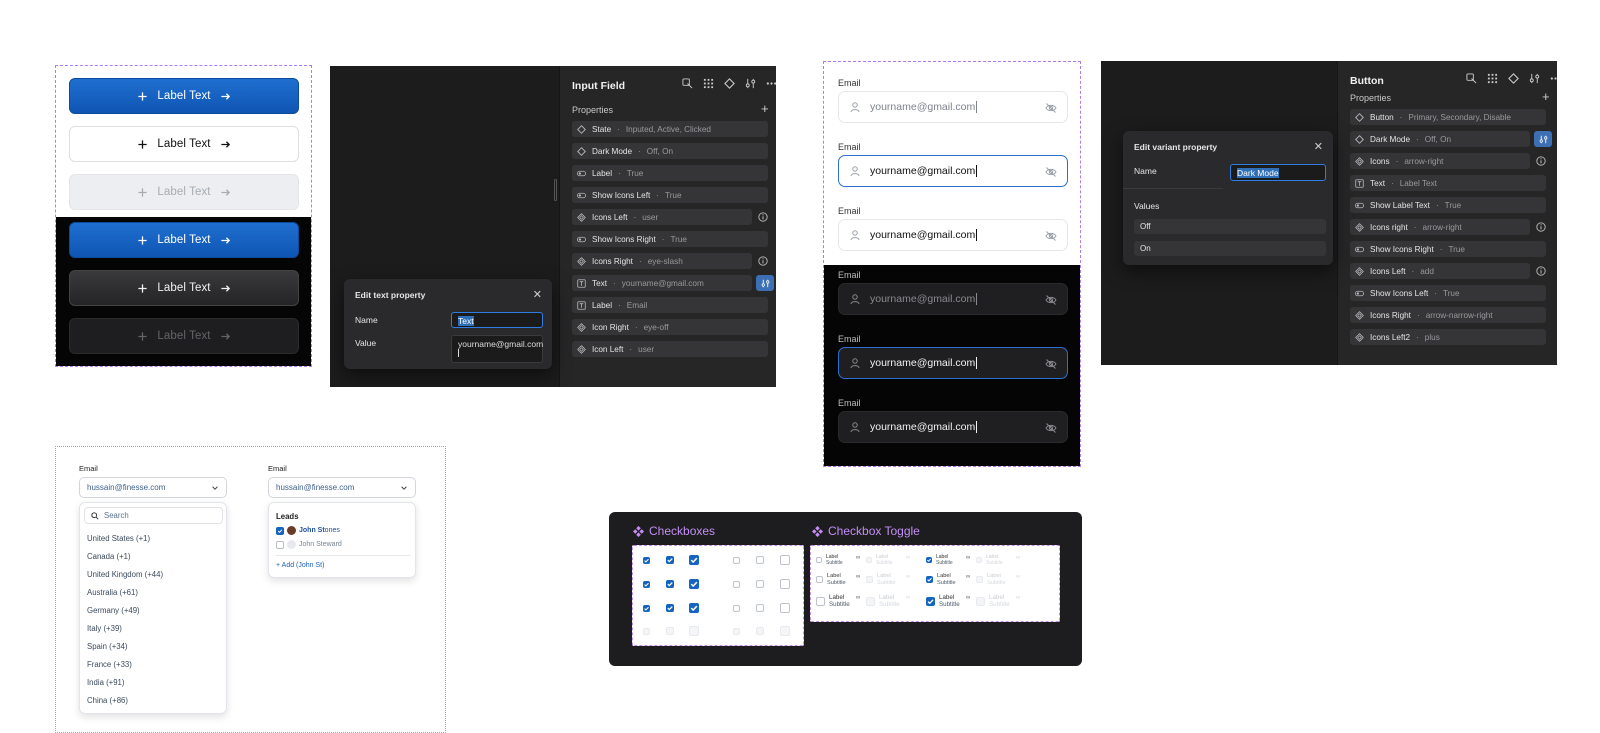 Image resolution: width=1600 pixels, height=733 pixels. Describe the element at coordinates (1546, 96) in the screenshot. I see `add-property-icon: +` at that location.